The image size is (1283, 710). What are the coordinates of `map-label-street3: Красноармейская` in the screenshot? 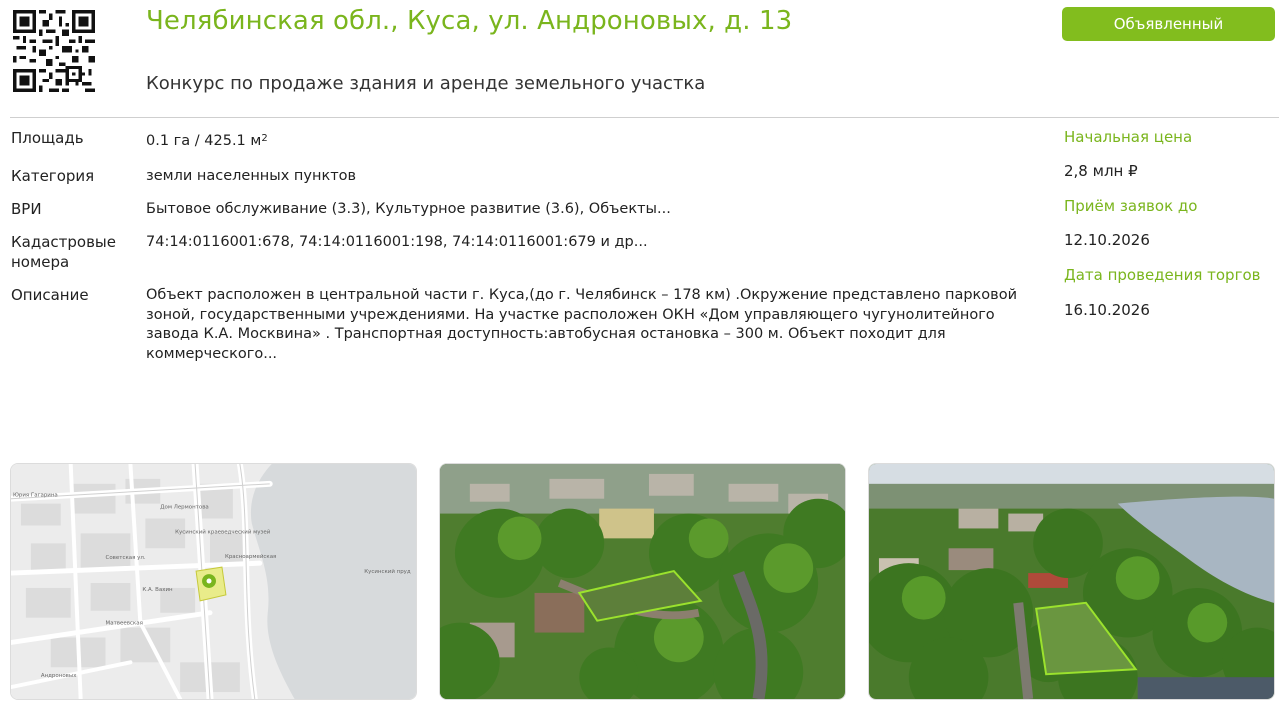 It's located at (250, 556).